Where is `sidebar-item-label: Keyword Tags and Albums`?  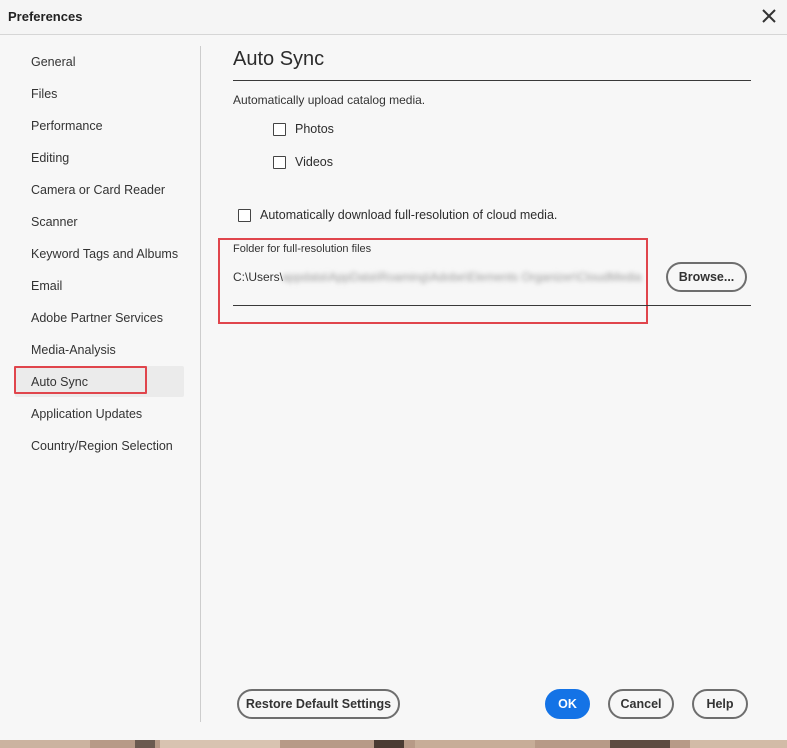
sidebar-item-label: Keyword Tags and Albums is located at coordinates (105, 254).